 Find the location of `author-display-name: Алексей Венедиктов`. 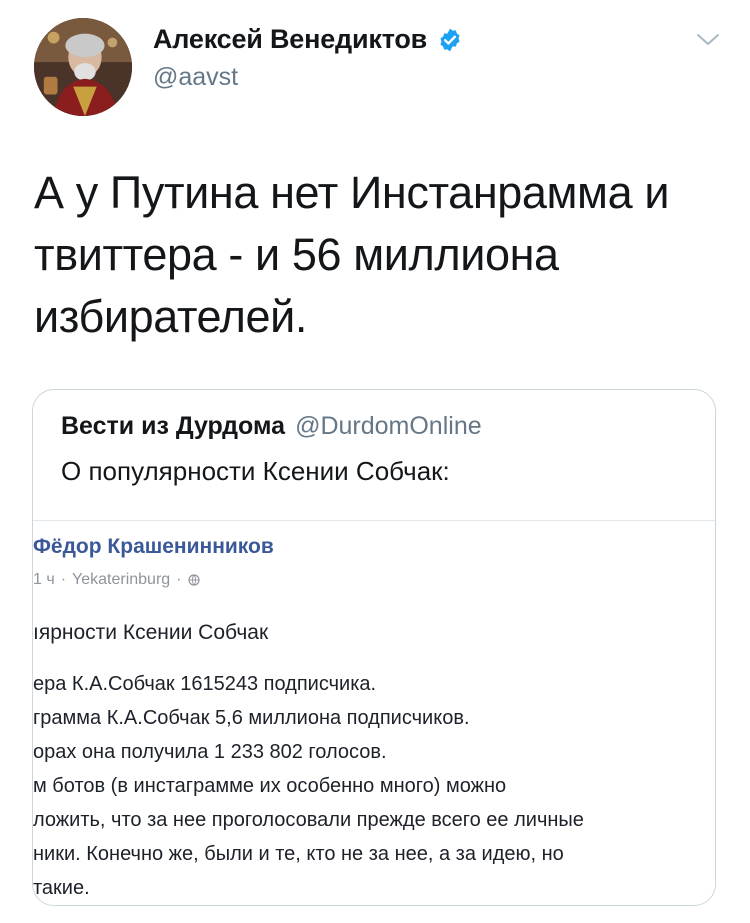

author-display-name: Алексей Венедиктов is located at coordinates (290, 39).